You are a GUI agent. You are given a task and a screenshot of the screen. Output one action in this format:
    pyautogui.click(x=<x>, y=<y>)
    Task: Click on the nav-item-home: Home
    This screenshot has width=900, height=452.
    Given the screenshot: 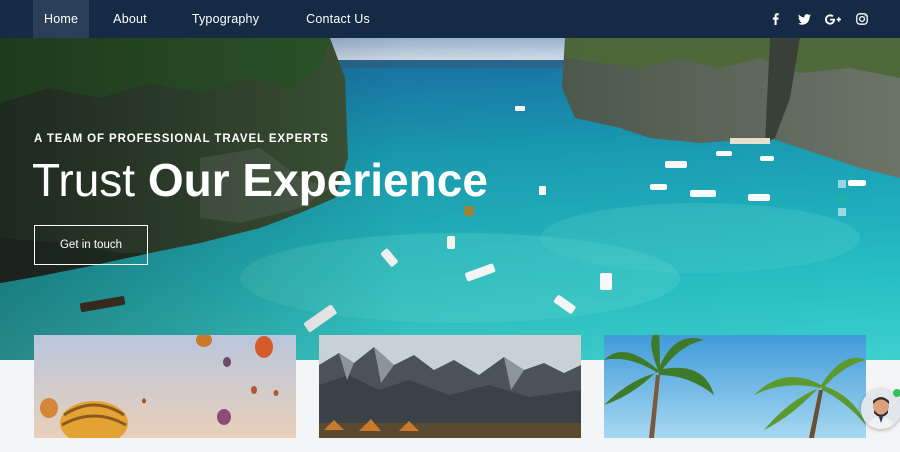 What is the action you would take?
    pyautogui.click(x=61, y=19)
    